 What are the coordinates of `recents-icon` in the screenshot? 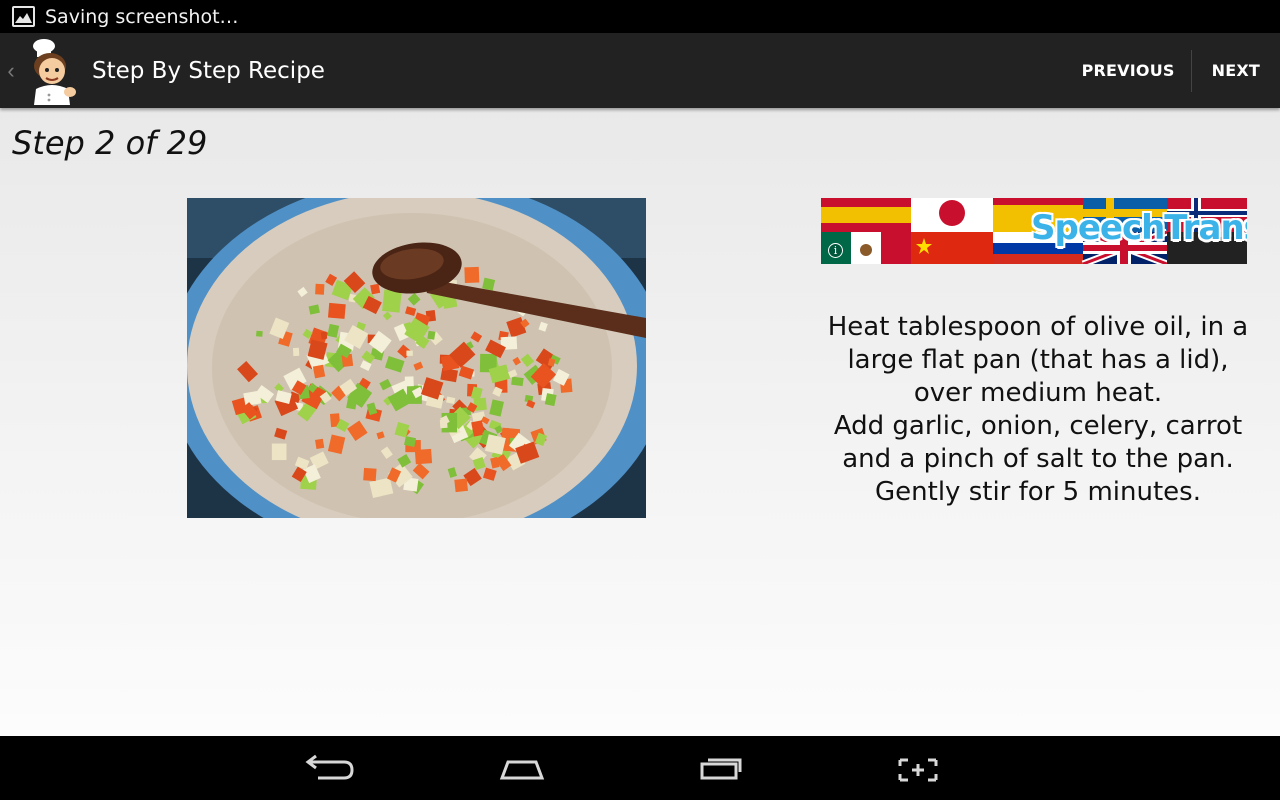 It's located at (720, 768).